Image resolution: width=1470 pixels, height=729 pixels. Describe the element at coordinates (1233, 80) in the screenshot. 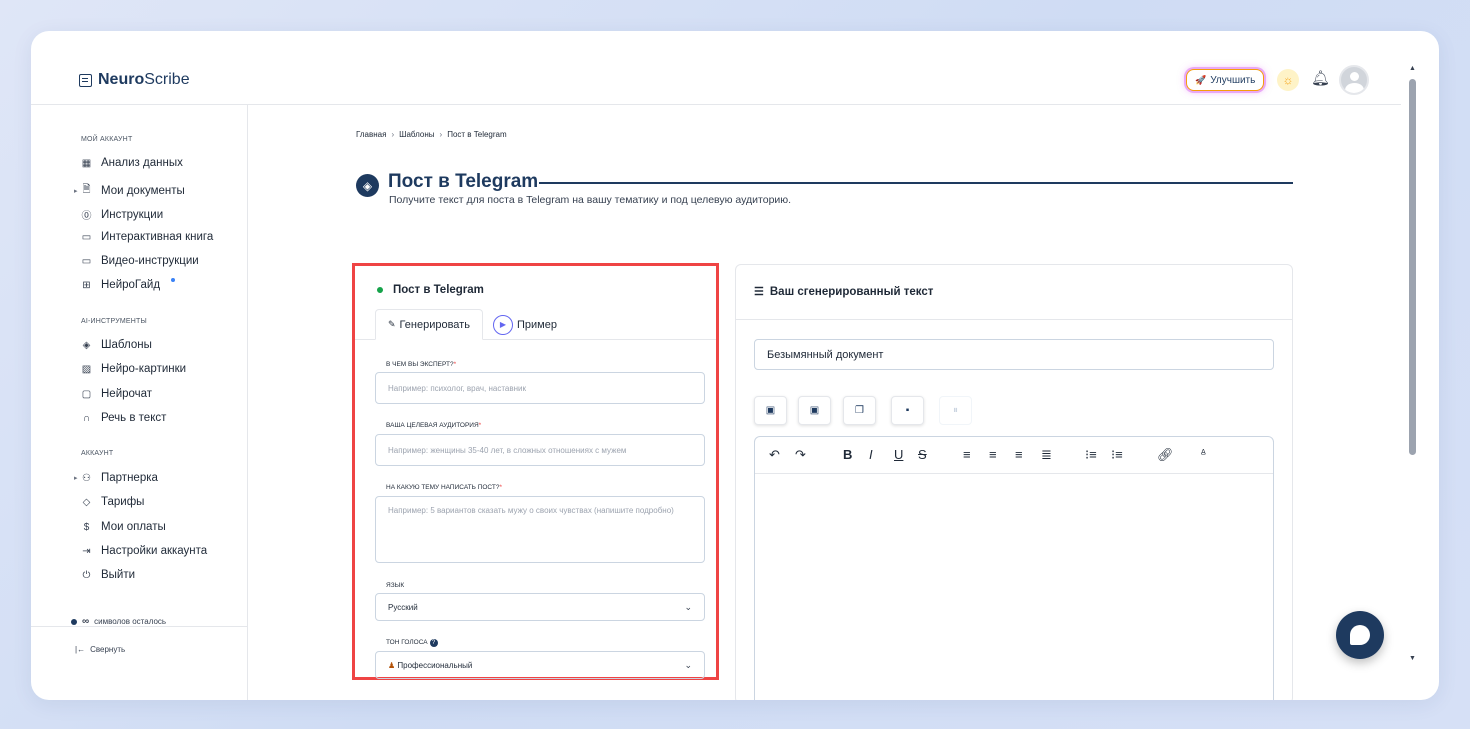

I see `upgrade-label: Улучшить` at that location.